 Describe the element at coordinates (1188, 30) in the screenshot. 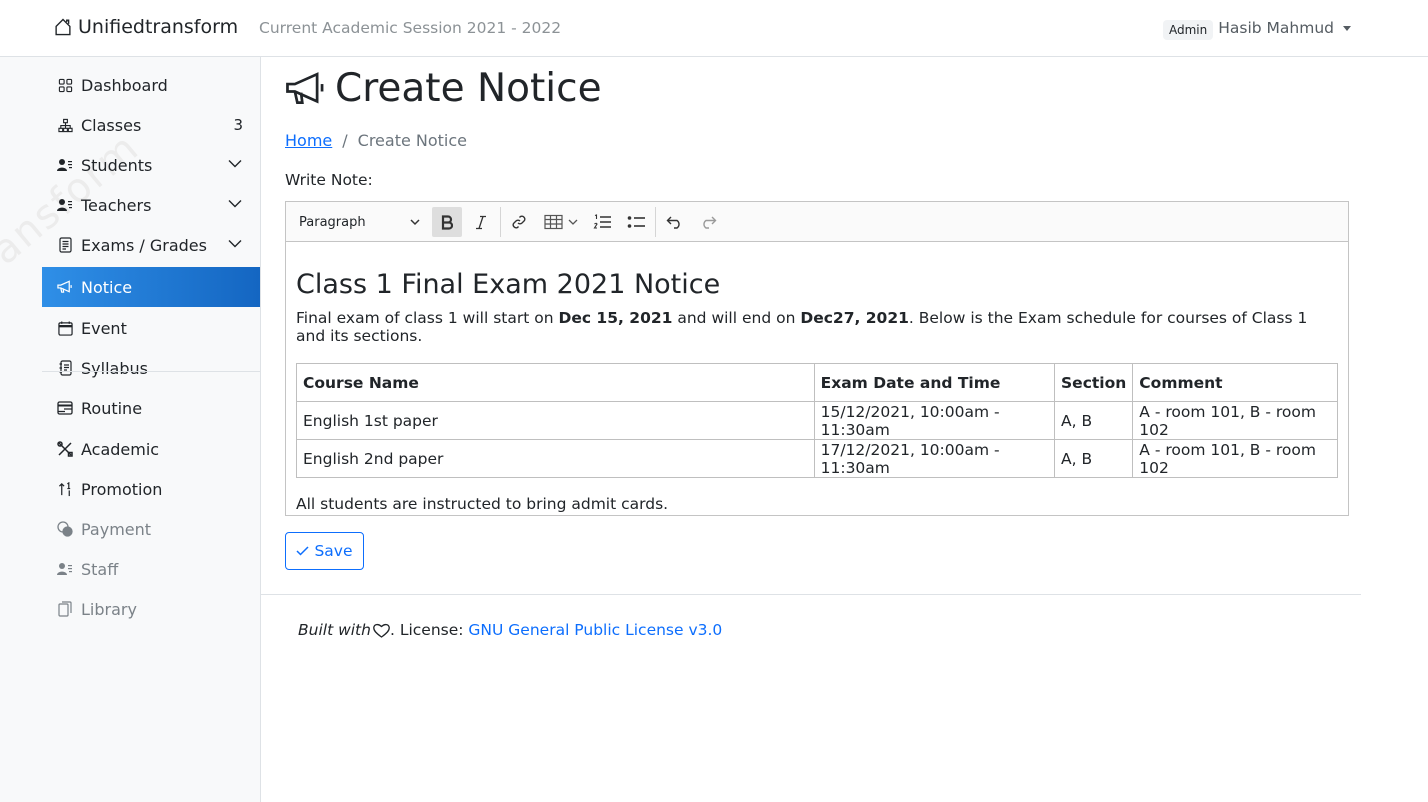

I see `role-badge: Admin` at that location.